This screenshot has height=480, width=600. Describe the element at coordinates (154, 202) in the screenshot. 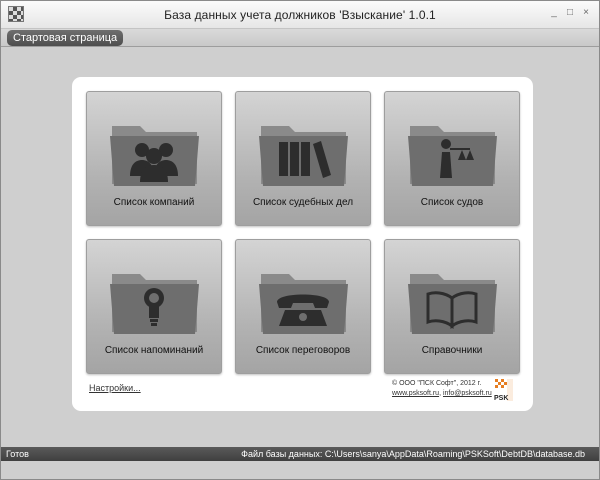

I see `tile-label: Список компаний` at that location.